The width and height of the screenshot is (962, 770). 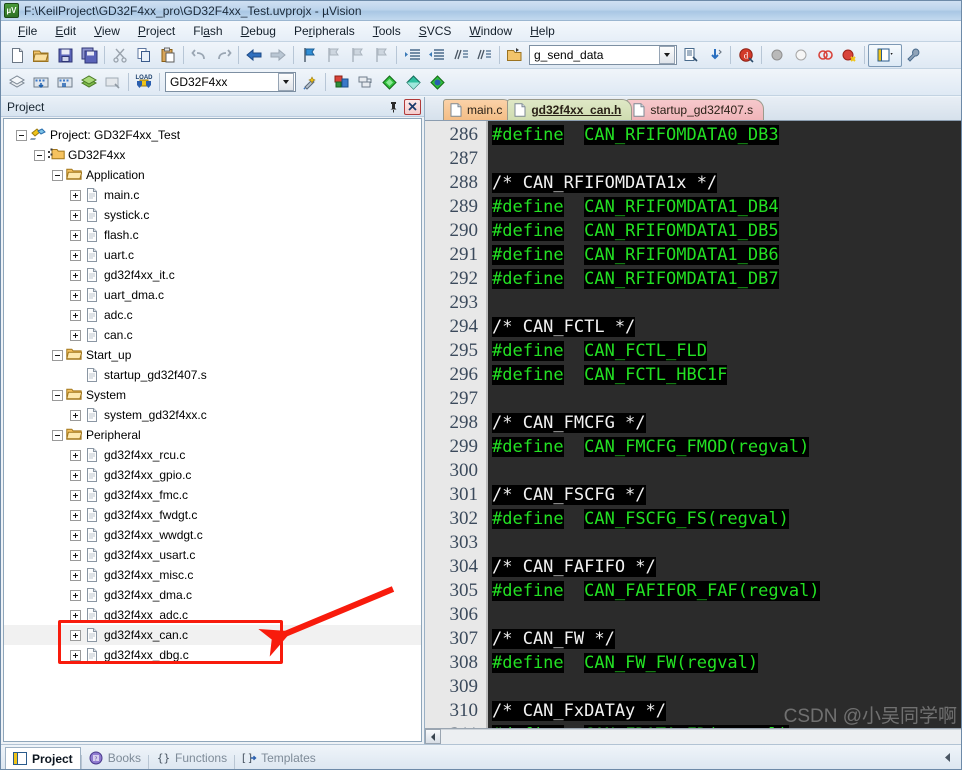 What do you see at coordinates (107, 31) in the screenshot?
I see `menu-view: View` at bounding box center [107, 31].